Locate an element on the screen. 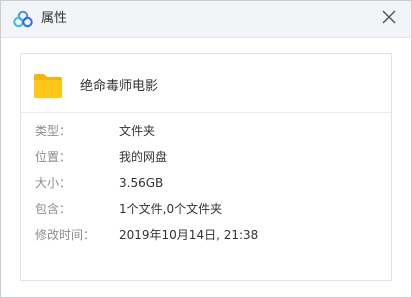 The width and height of the screenshot is (412, 298). property-row-size: 大小： 3.56GB is located at coordinates (205, 183).